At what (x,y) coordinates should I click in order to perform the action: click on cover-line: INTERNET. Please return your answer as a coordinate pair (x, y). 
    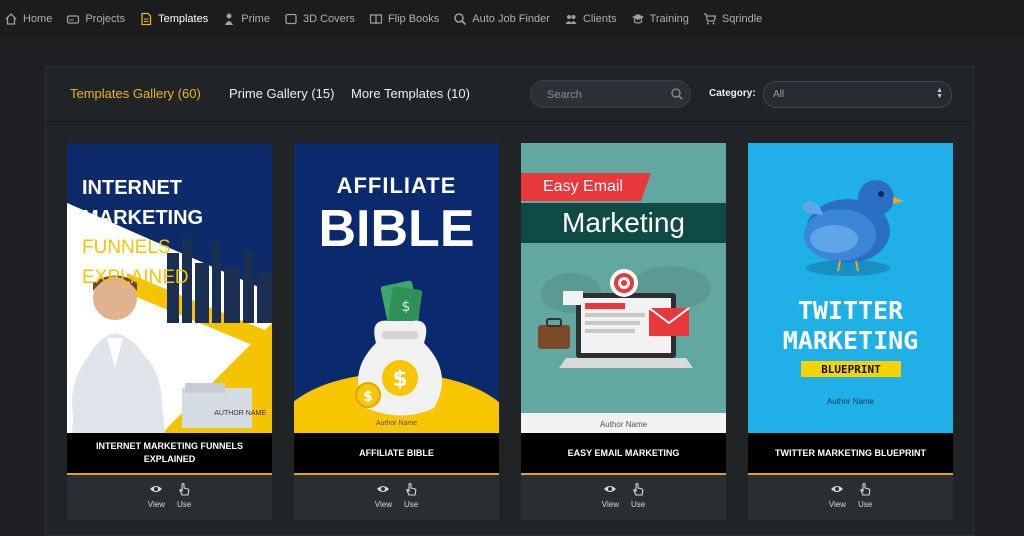
    Looking at the image, I should click on (132, 188).